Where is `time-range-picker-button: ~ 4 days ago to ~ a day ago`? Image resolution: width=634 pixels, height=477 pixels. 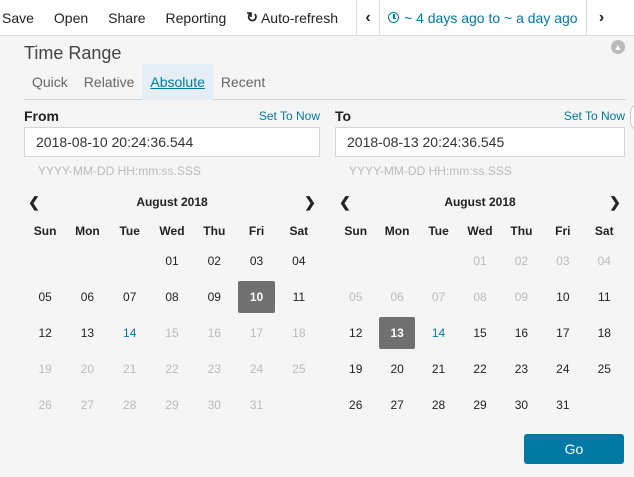 time-range-picker-button: ~ 4 days ago to ~ a day ago is located at coordinates (483, 18).